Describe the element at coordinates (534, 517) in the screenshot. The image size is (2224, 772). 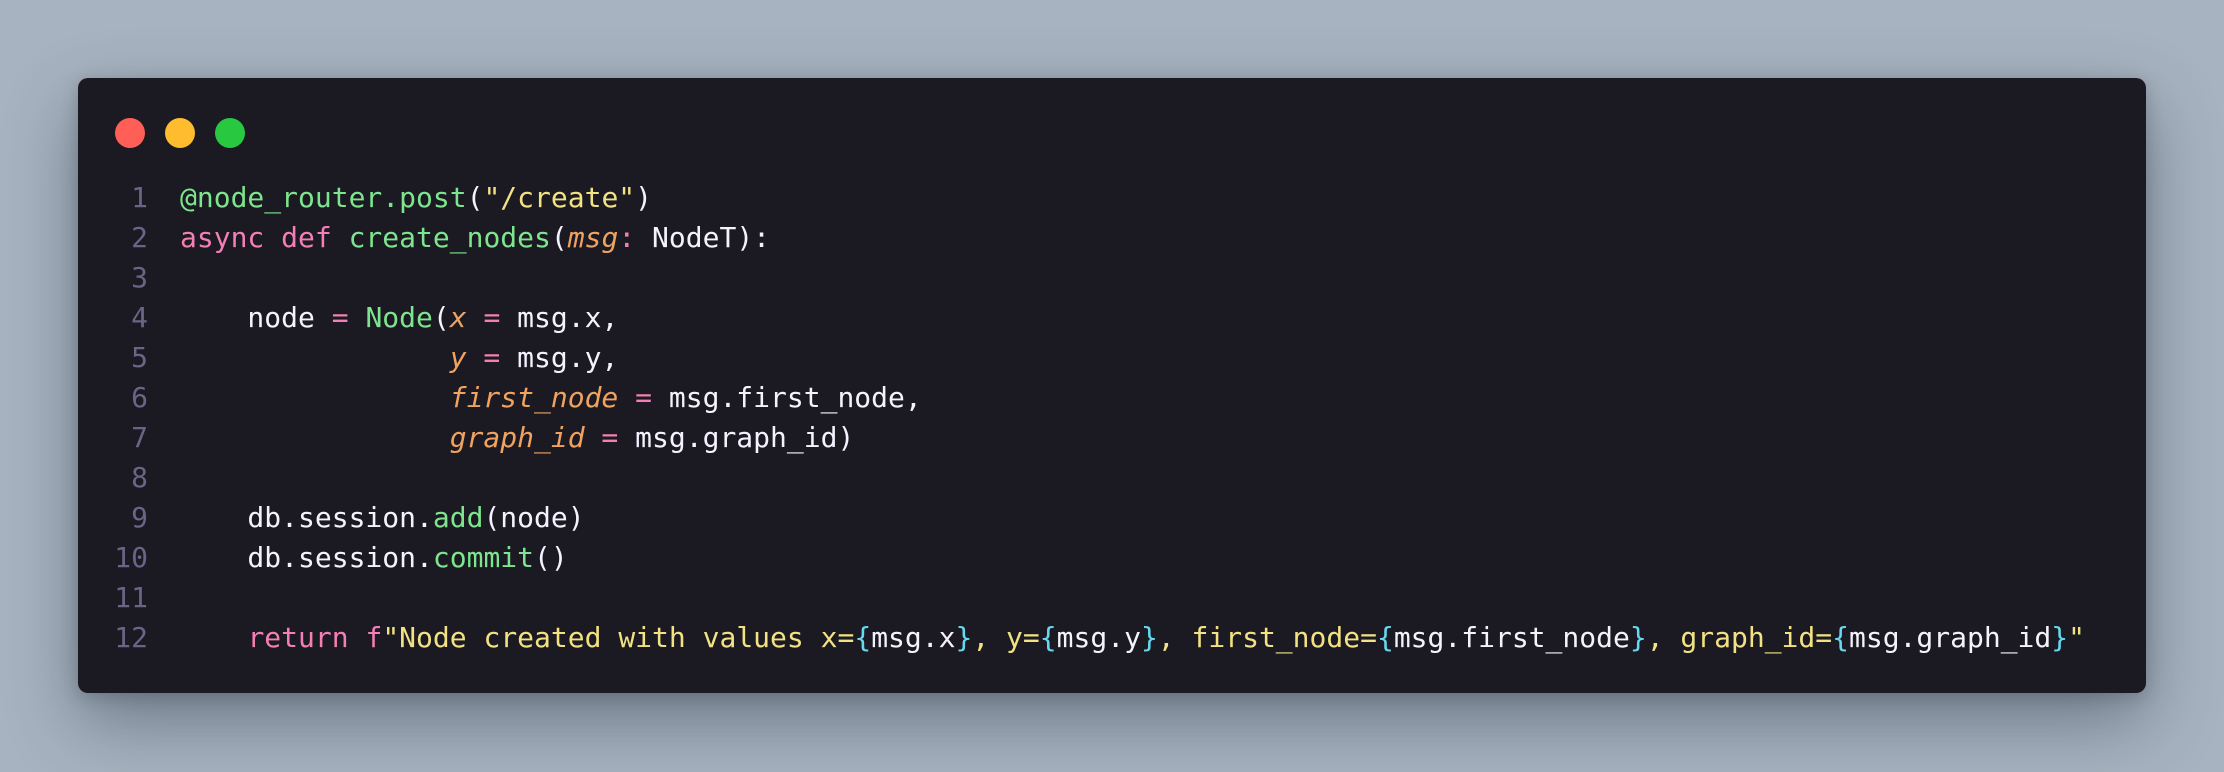
I see `code-token: (node)` at that location.